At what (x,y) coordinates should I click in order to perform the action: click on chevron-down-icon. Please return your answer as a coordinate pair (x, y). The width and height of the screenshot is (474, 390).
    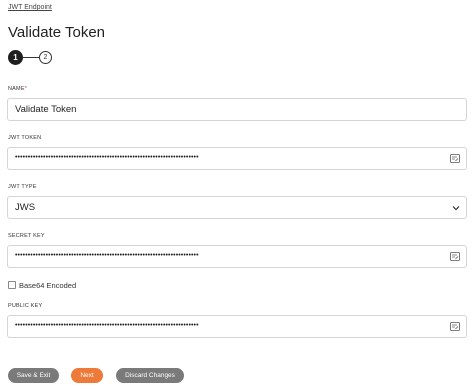
    Looking at the image, I should click on (456, 208).